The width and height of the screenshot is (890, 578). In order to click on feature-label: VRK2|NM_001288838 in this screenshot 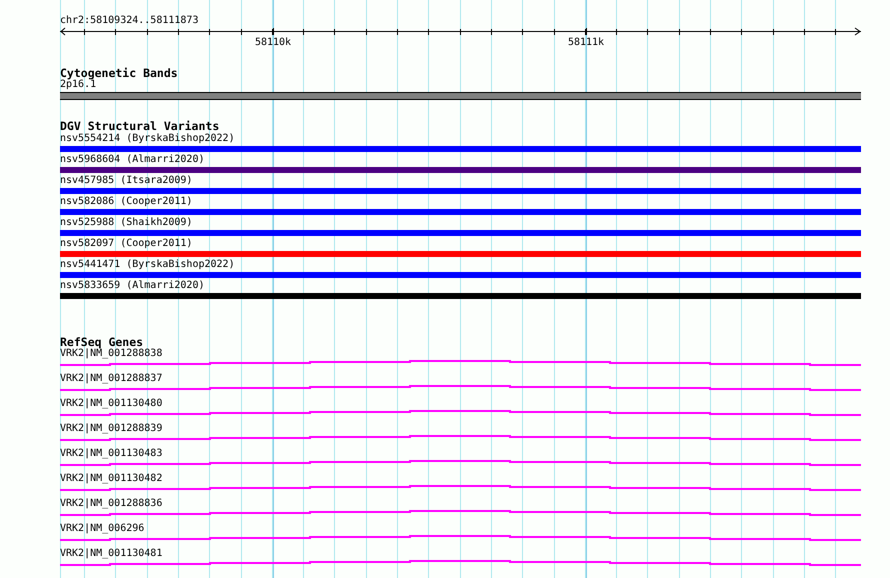, I will do `click(111, 354)`.